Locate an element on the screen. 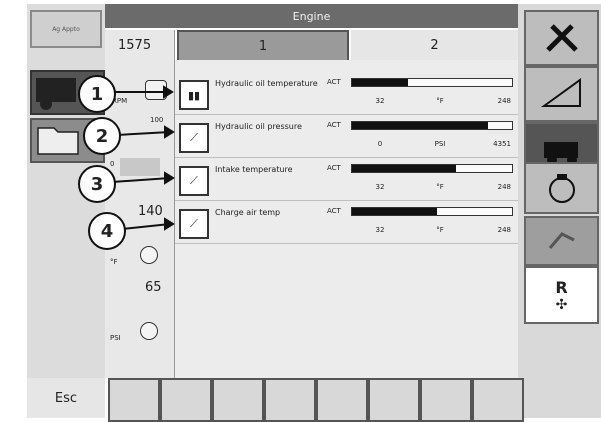 The image size is (601, 422). engine-icon is located at coordinates (561, 188).